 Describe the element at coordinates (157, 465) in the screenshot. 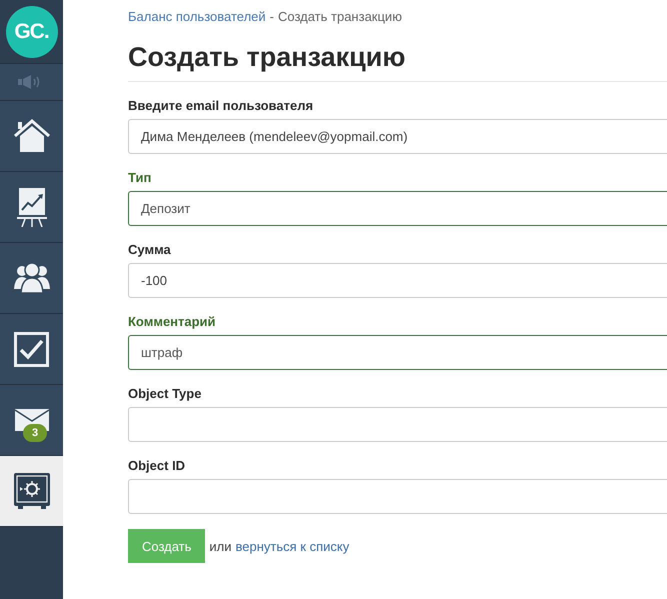

I see `field-label: Object ID` at that location.